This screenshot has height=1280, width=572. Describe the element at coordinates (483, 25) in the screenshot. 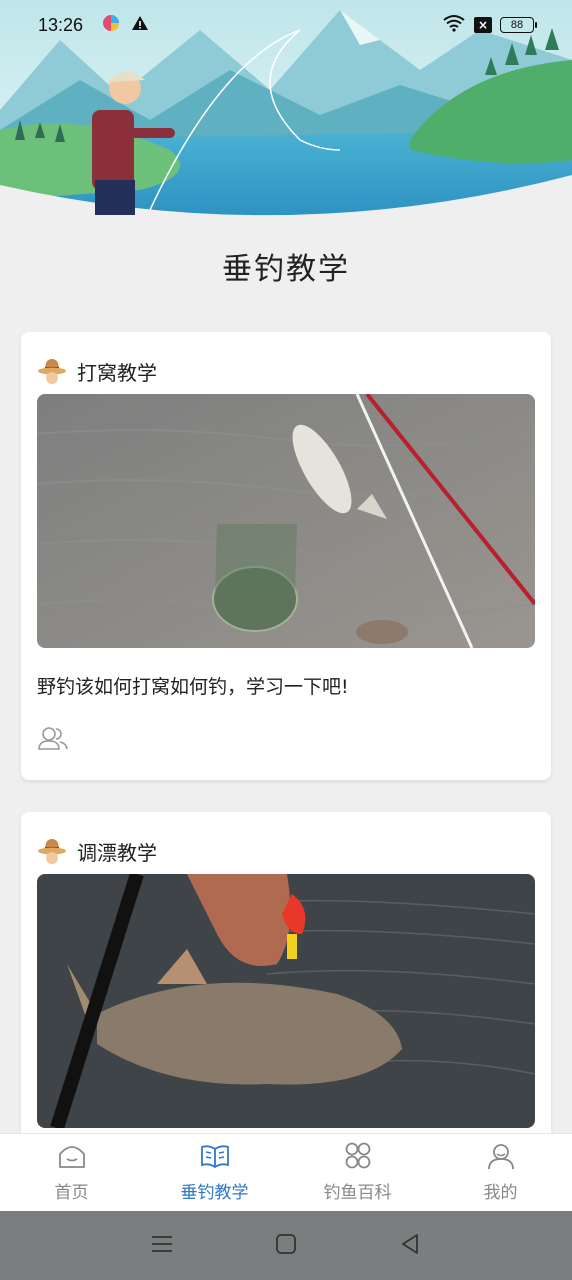

I see `sim-off-icon: ×` at that location.